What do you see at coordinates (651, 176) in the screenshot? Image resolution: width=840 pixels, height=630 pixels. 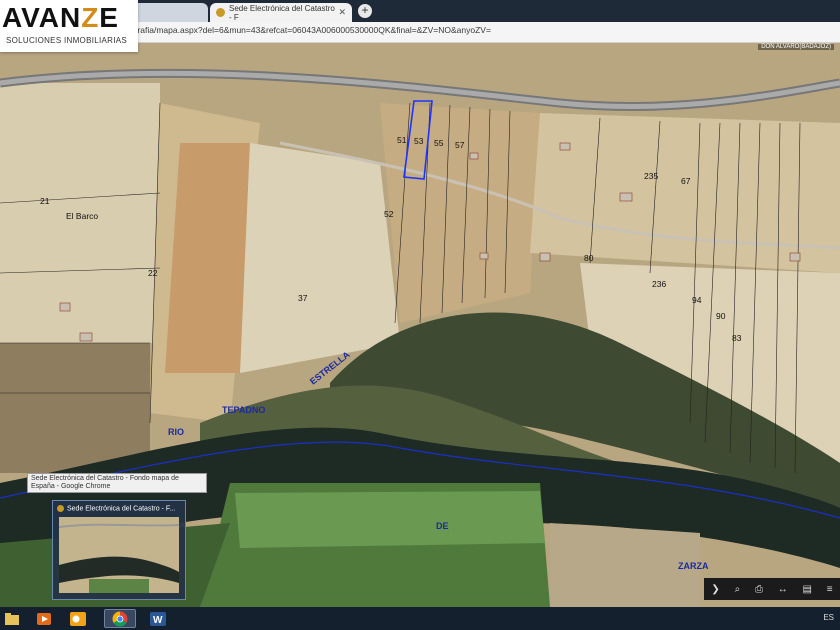 I see `parcel-number: 235` at bounding box center [651, 176].